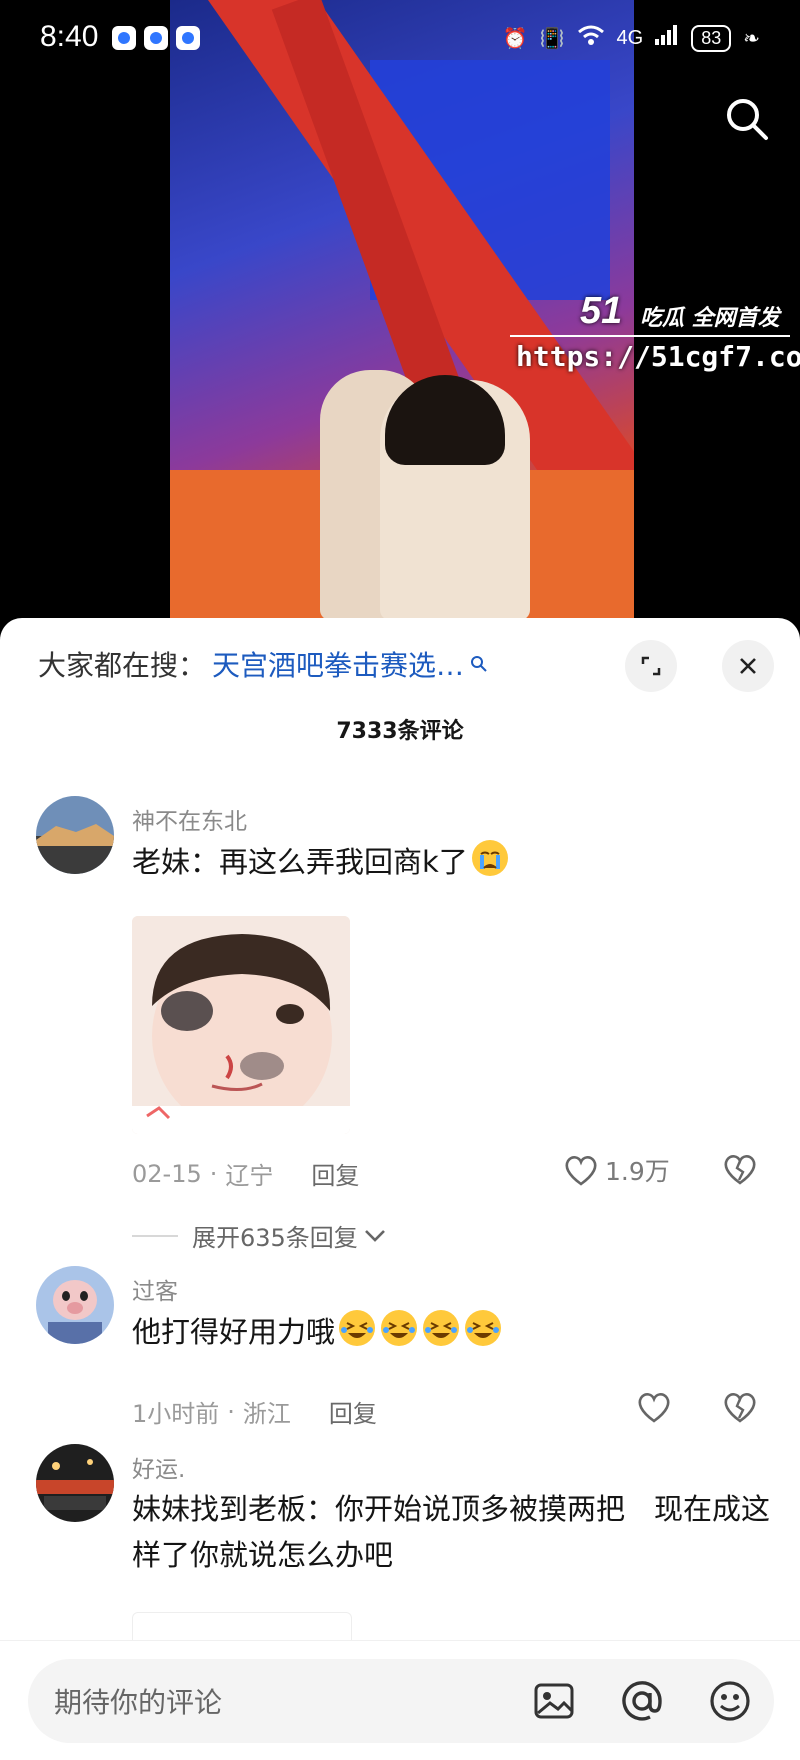 The image size is (800, 1760). What do you see at coordinates (249, 1176) in the screenshot?
I see `comment-location: 辽宁` at bounding box center [249, 1176].